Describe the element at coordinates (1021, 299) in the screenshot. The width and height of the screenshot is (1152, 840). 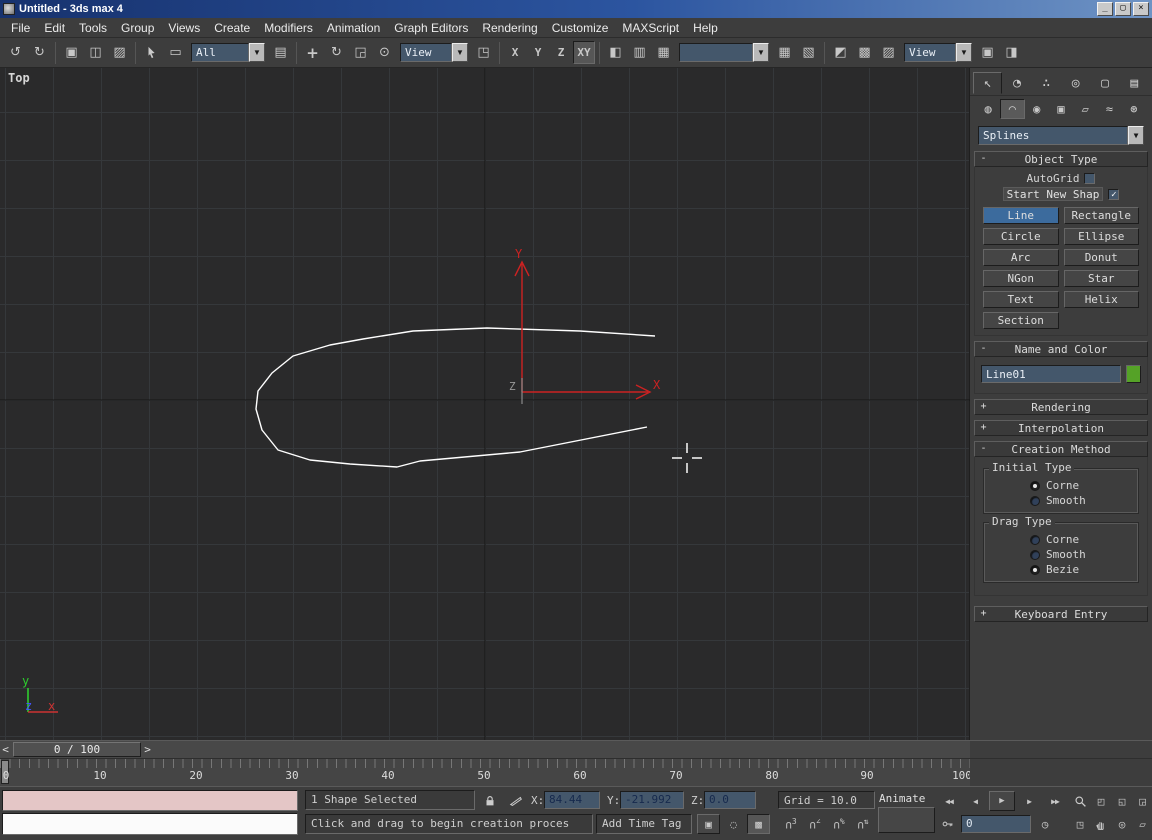
I see `shape-button-text: Text` at that location.